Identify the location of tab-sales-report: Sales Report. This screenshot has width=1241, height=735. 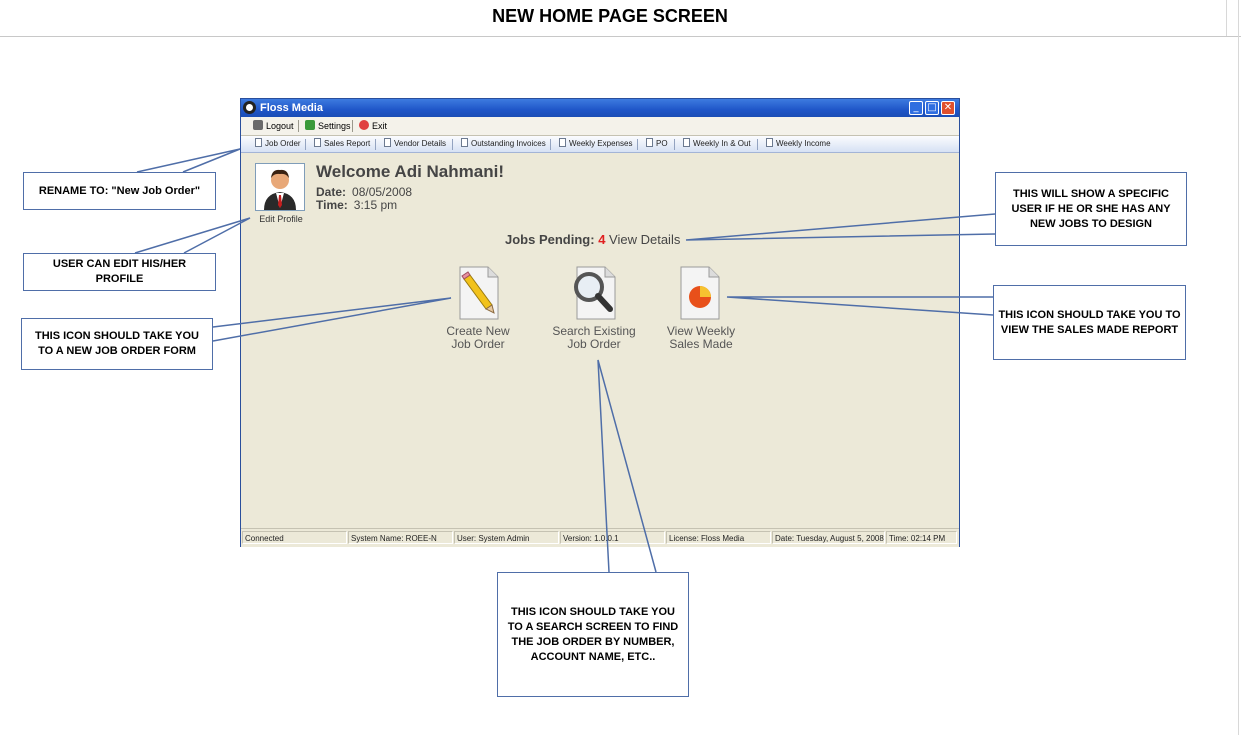
(342, 144).